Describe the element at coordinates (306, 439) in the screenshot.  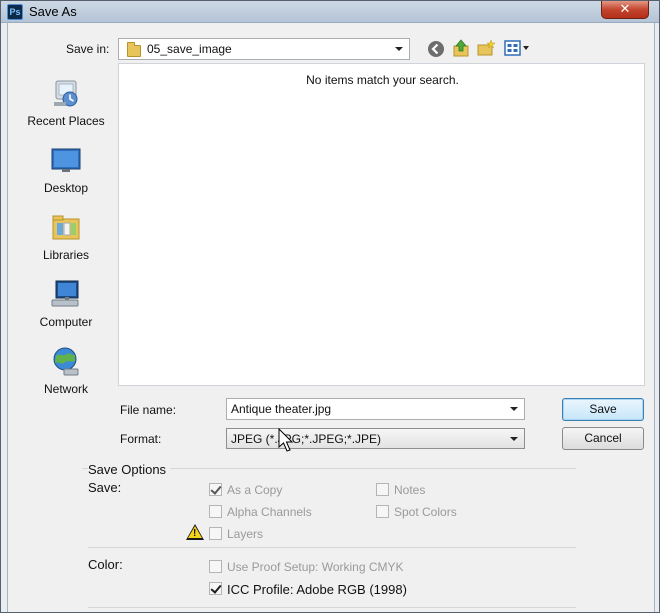
I see `format-value: JPEG (*.JPG;*.JPEG;*.JPE)` at that location.